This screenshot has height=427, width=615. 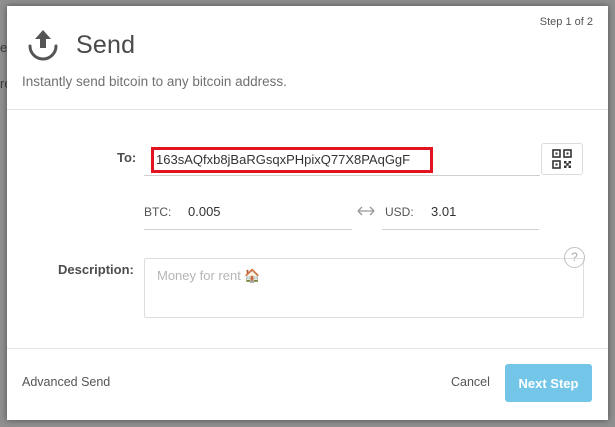 I want to click on header-divider, so click(x=307, y=109).